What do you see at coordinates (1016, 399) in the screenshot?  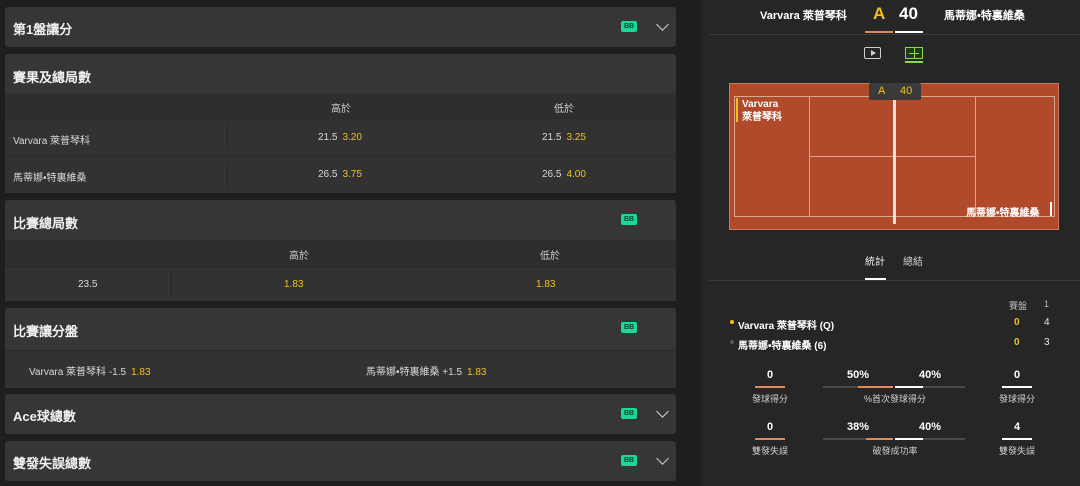 I see `stat-aces-label-p2: 發球得分` at bounding box center [1016, 399].